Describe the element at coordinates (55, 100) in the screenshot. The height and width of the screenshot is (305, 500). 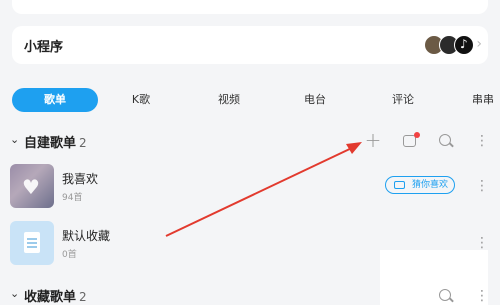
I see `tab-playlists: 歌单` at that location.